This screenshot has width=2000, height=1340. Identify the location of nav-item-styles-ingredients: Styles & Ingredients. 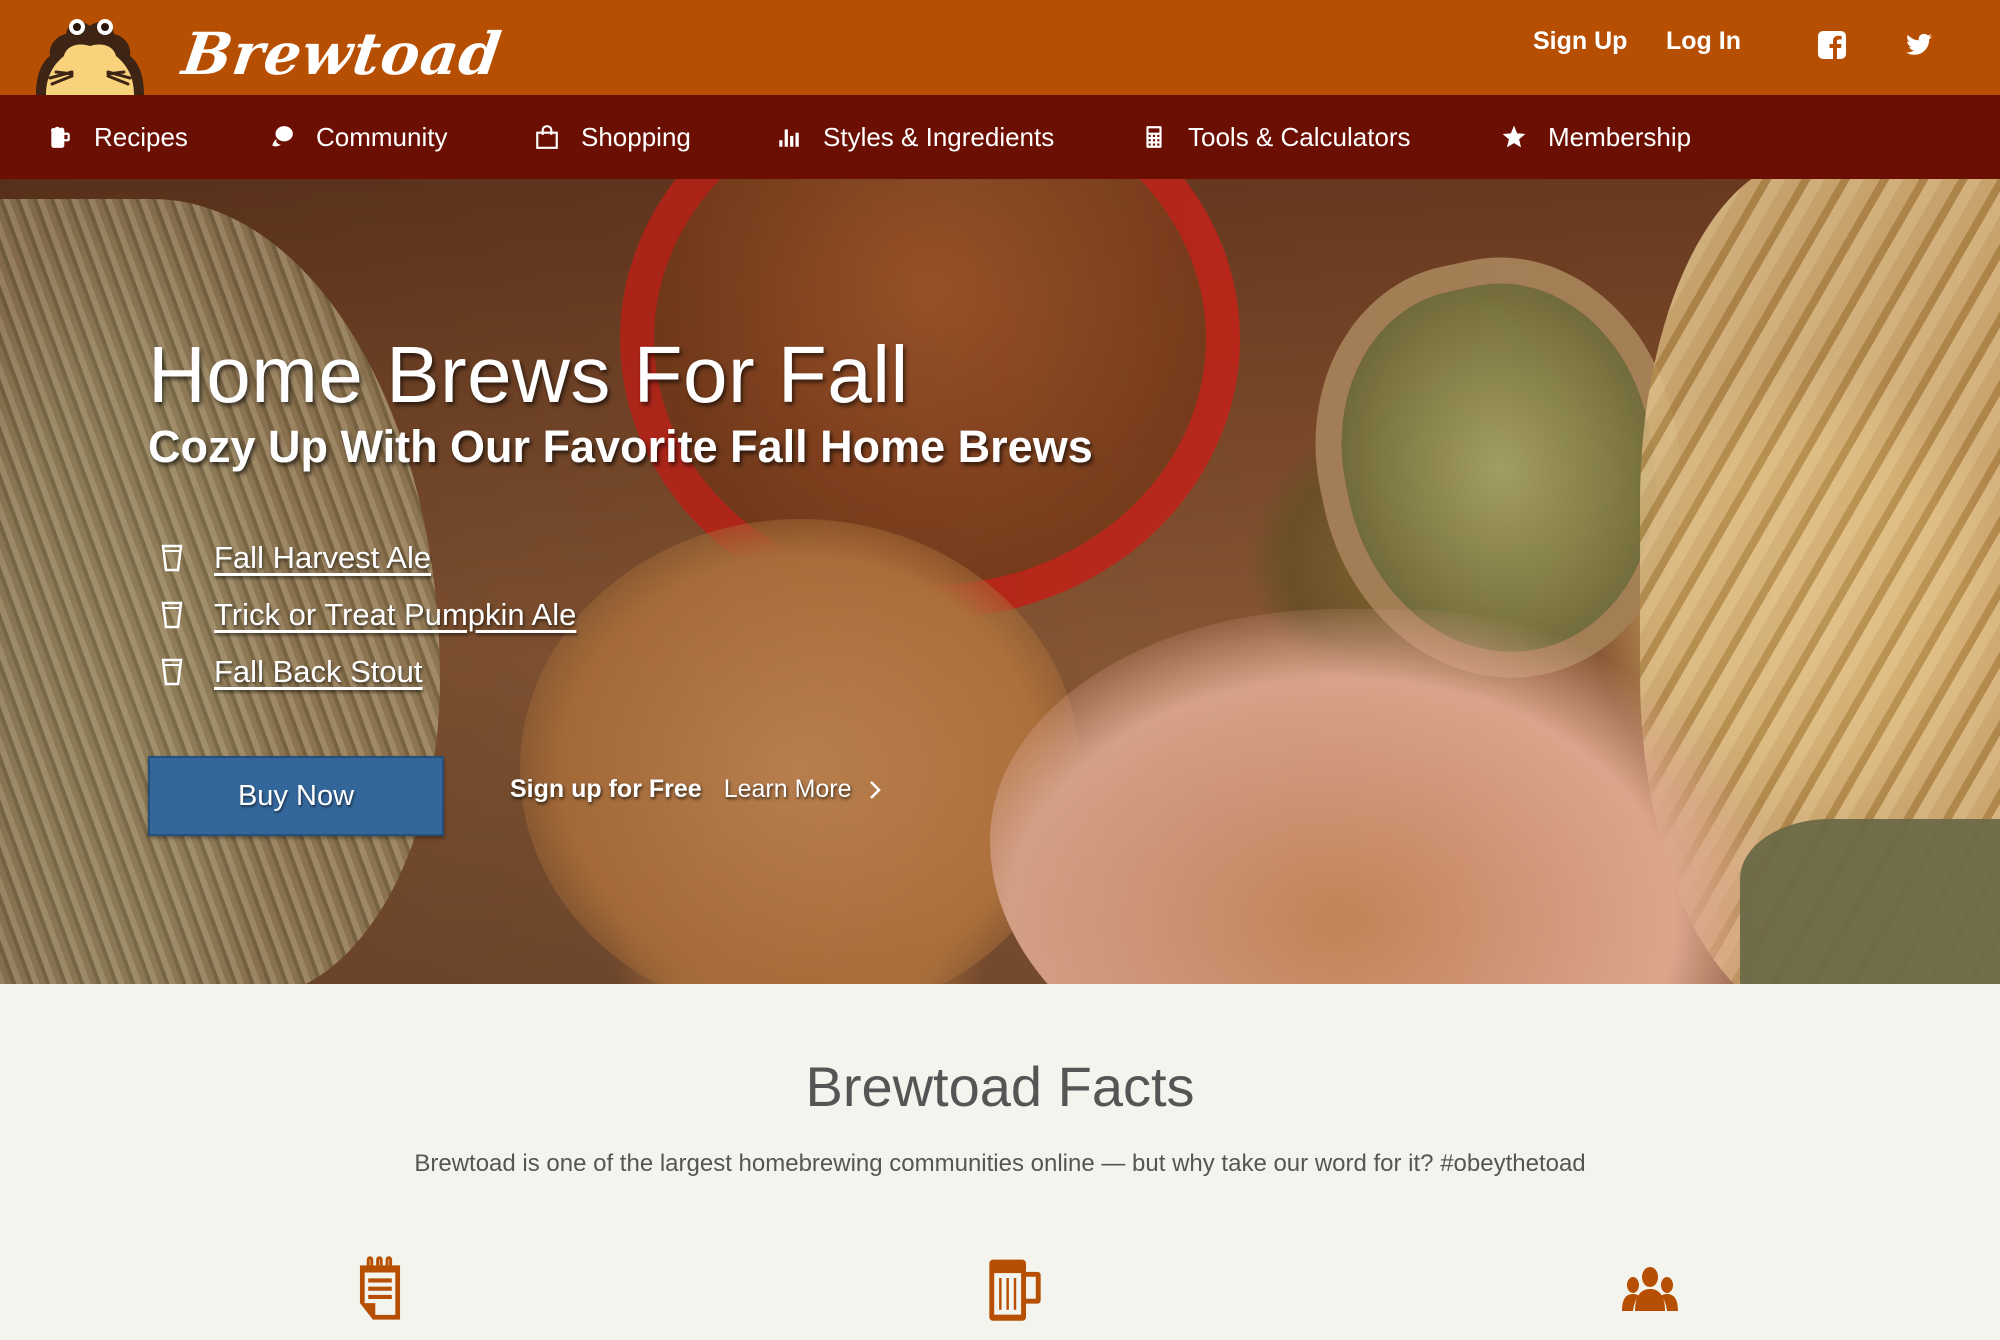
(914, 137).